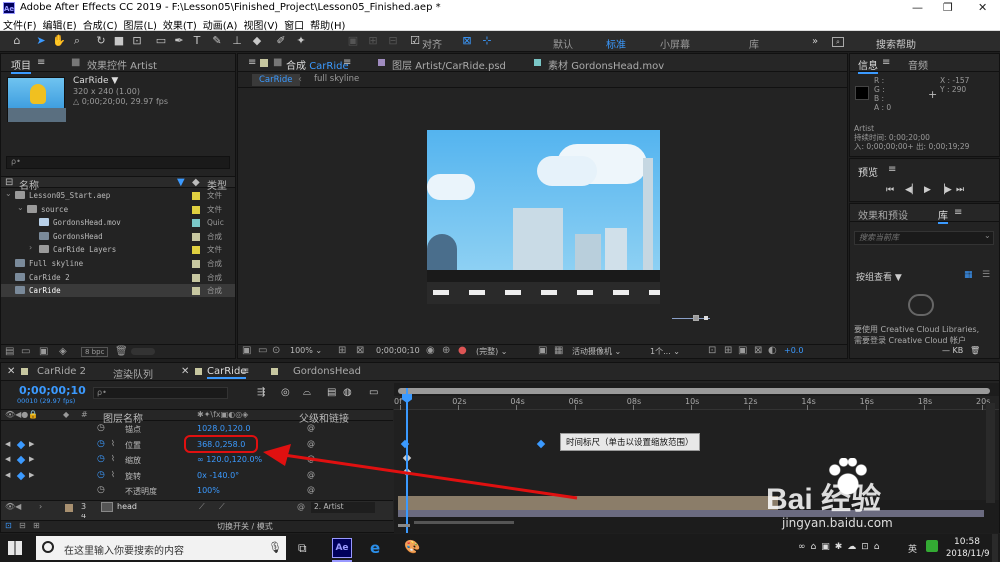 The image size is (1000, 562). I want to click on exposure-value: +0.0, so click(793, 350).